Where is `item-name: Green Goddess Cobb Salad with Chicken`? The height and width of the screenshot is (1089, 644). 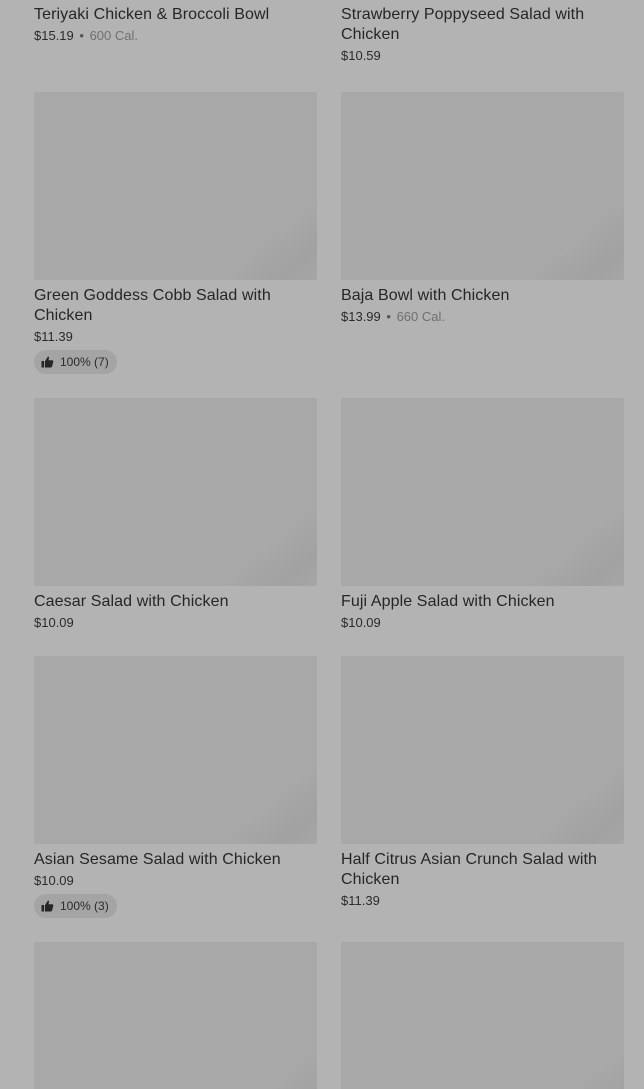
item-name: Green Goddess Cobb Salad with Chicken is located at coordinates (175, 306).